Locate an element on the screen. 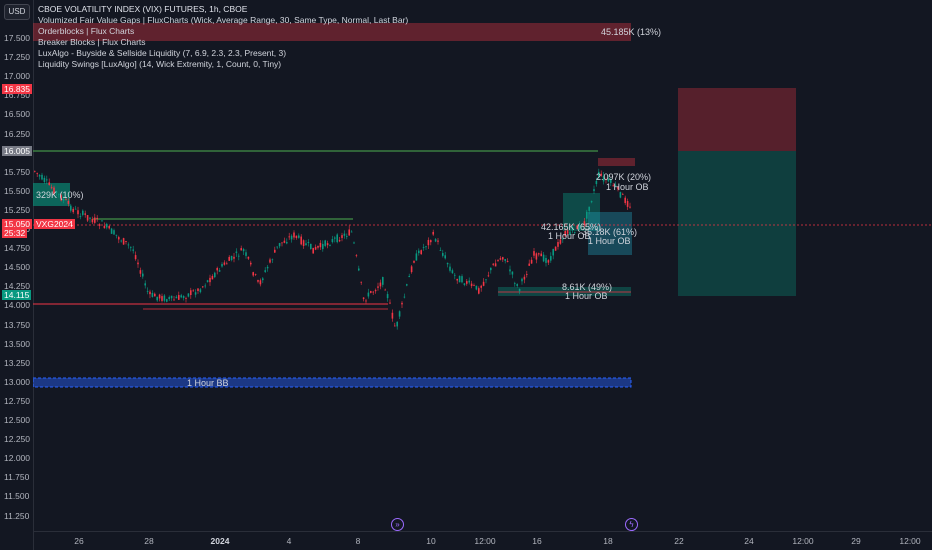 This screenshot has height=550, width=932. price-tick-label: 14.750 is located at coordinates (17, 248).